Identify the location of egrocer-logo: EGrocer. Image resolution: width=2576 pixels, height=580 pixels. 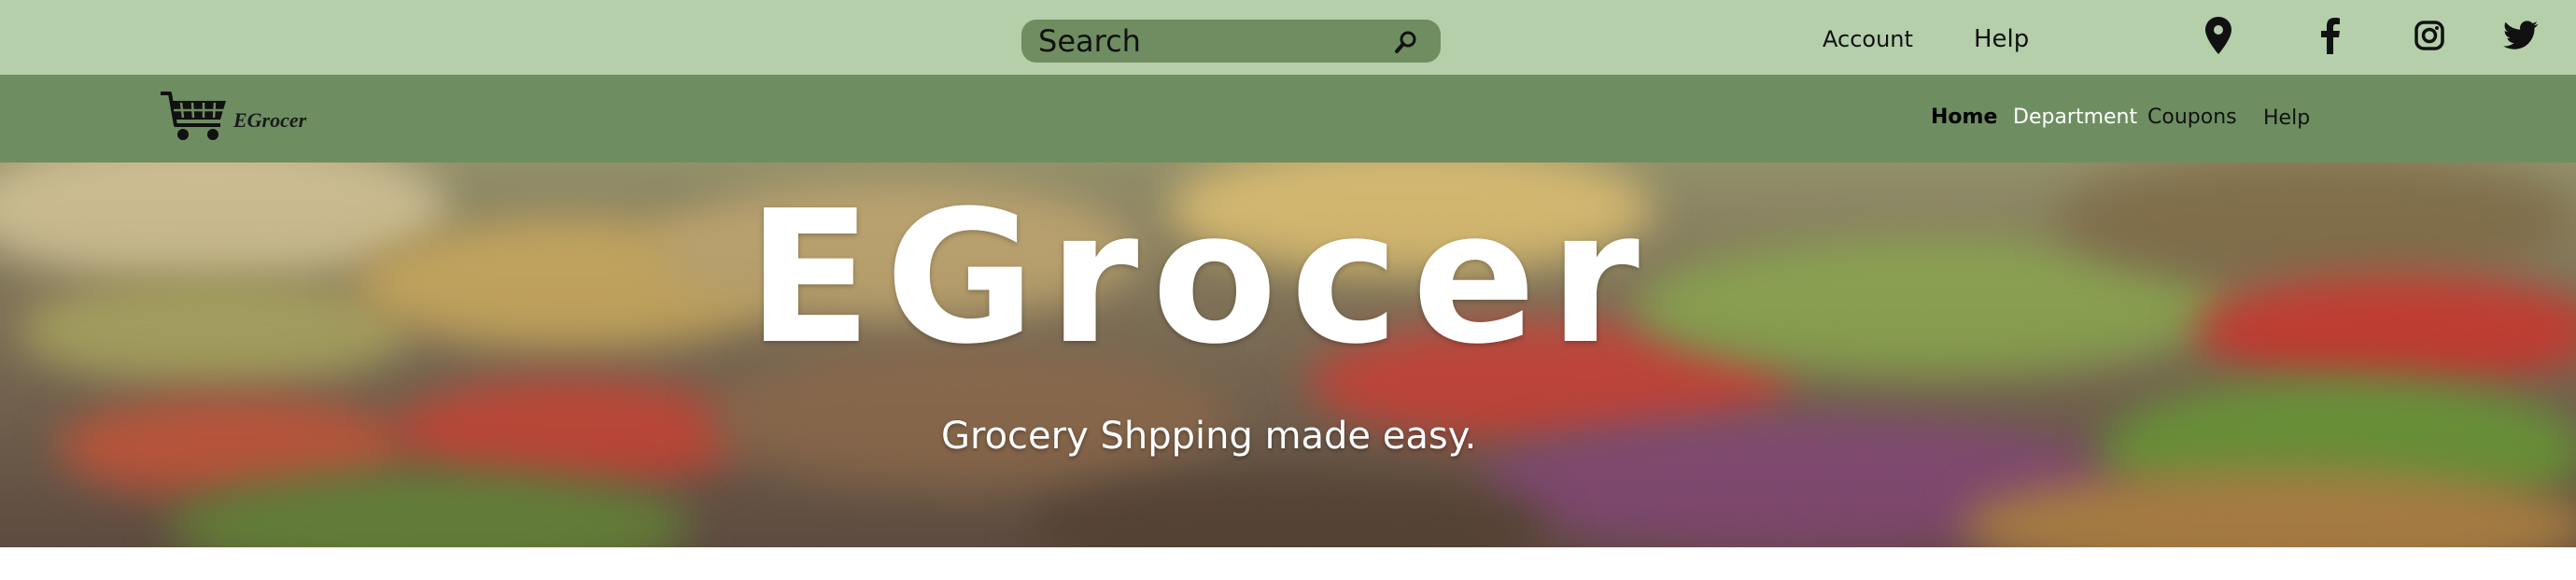
(234, 118).